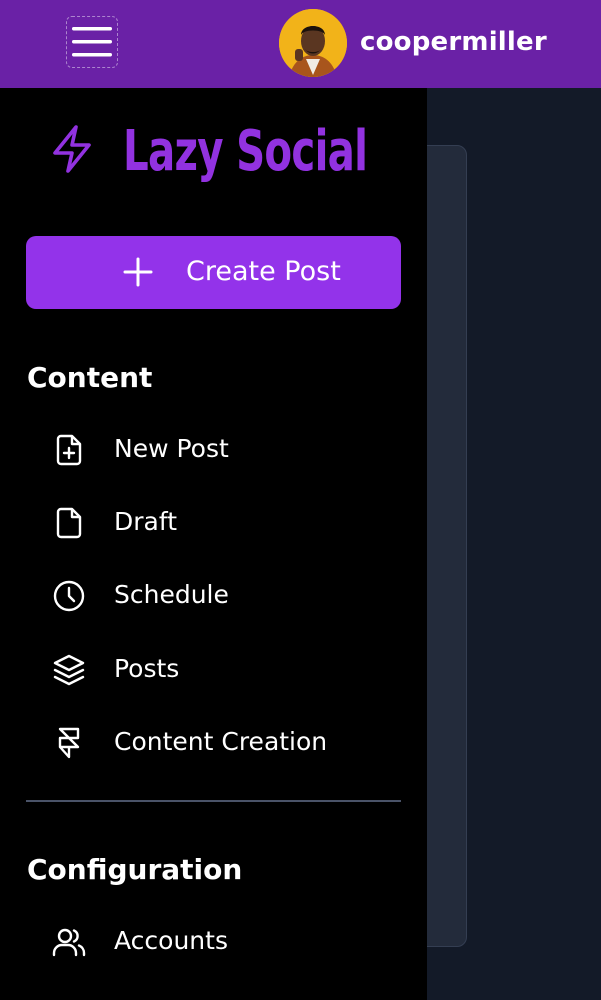 This screenshot has width=601, height=1000. Describe the element at coordinates (72, 149) in the screenshot. I see `lightning-bolt-icon` at that location.